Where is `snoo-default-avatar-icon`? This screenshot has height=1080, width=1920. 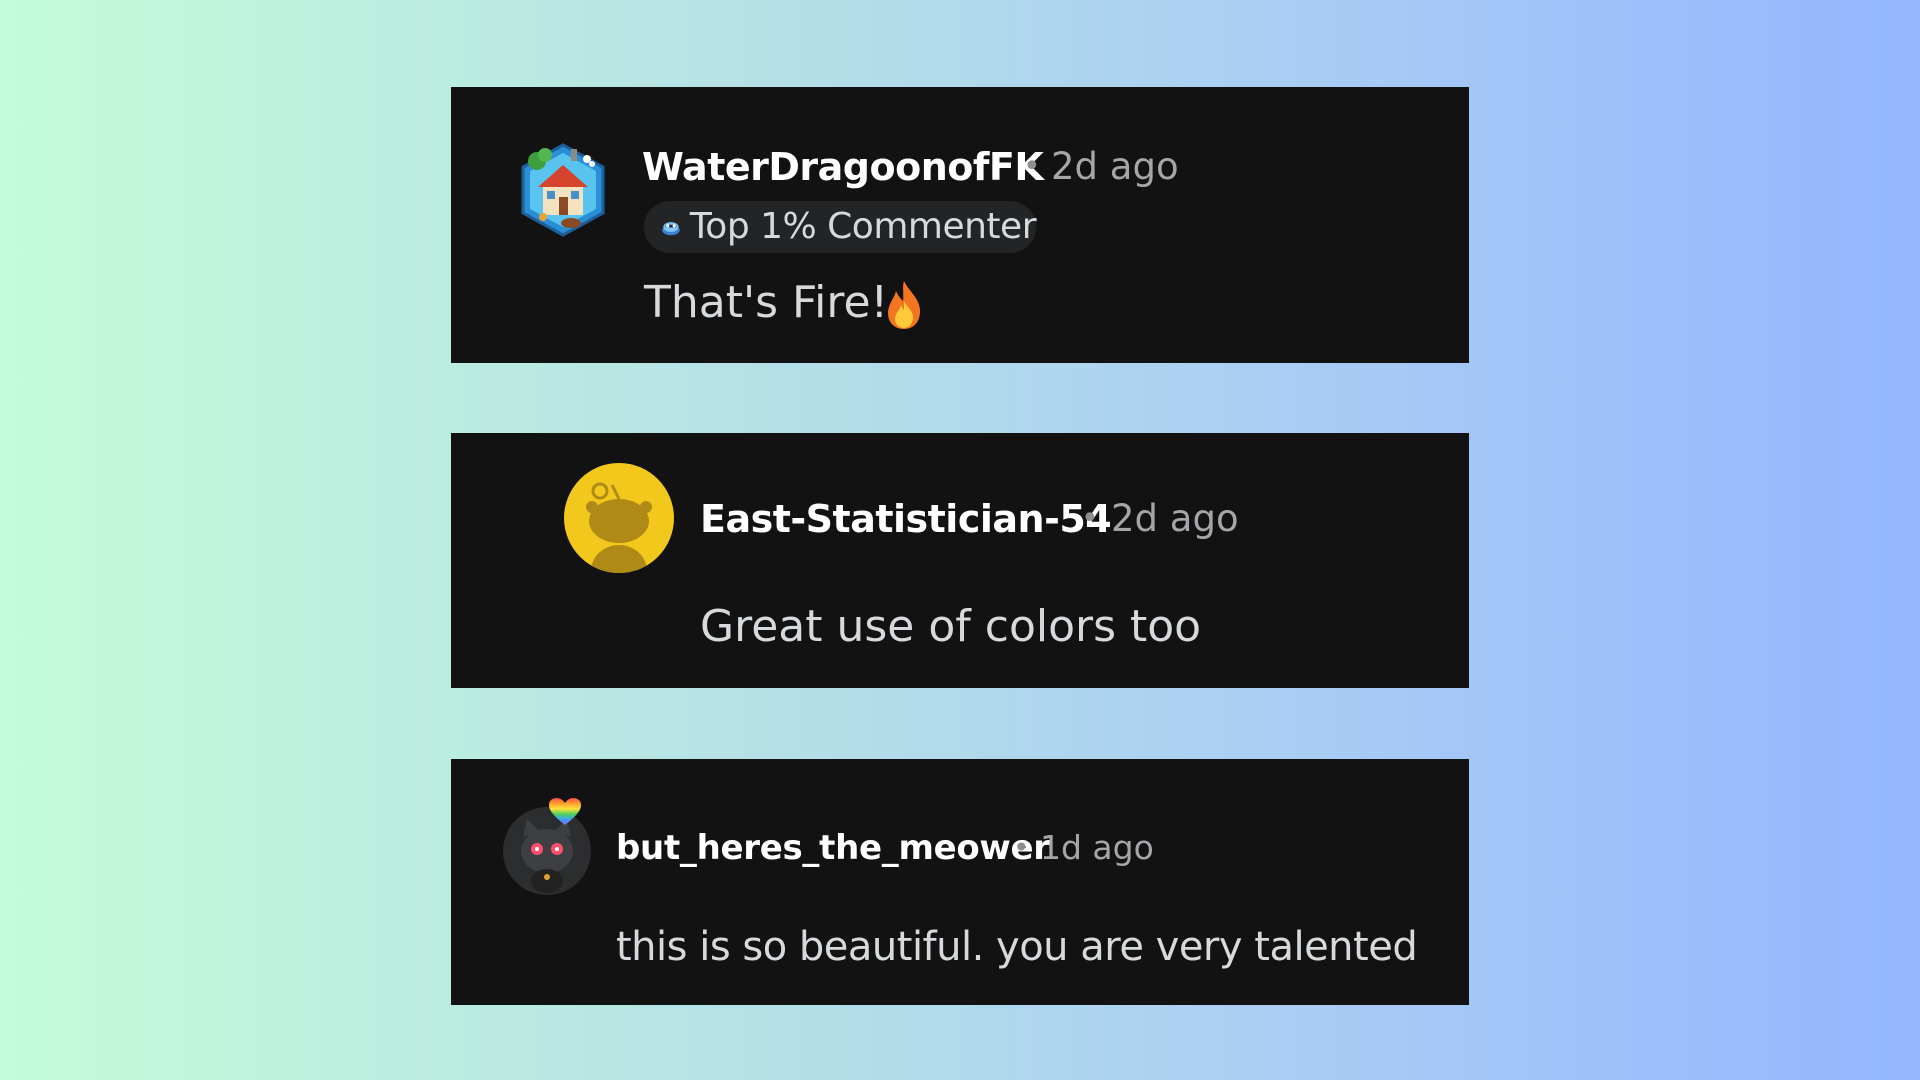 snoo-default-avatar-icon is located at coordinates (619, 518).